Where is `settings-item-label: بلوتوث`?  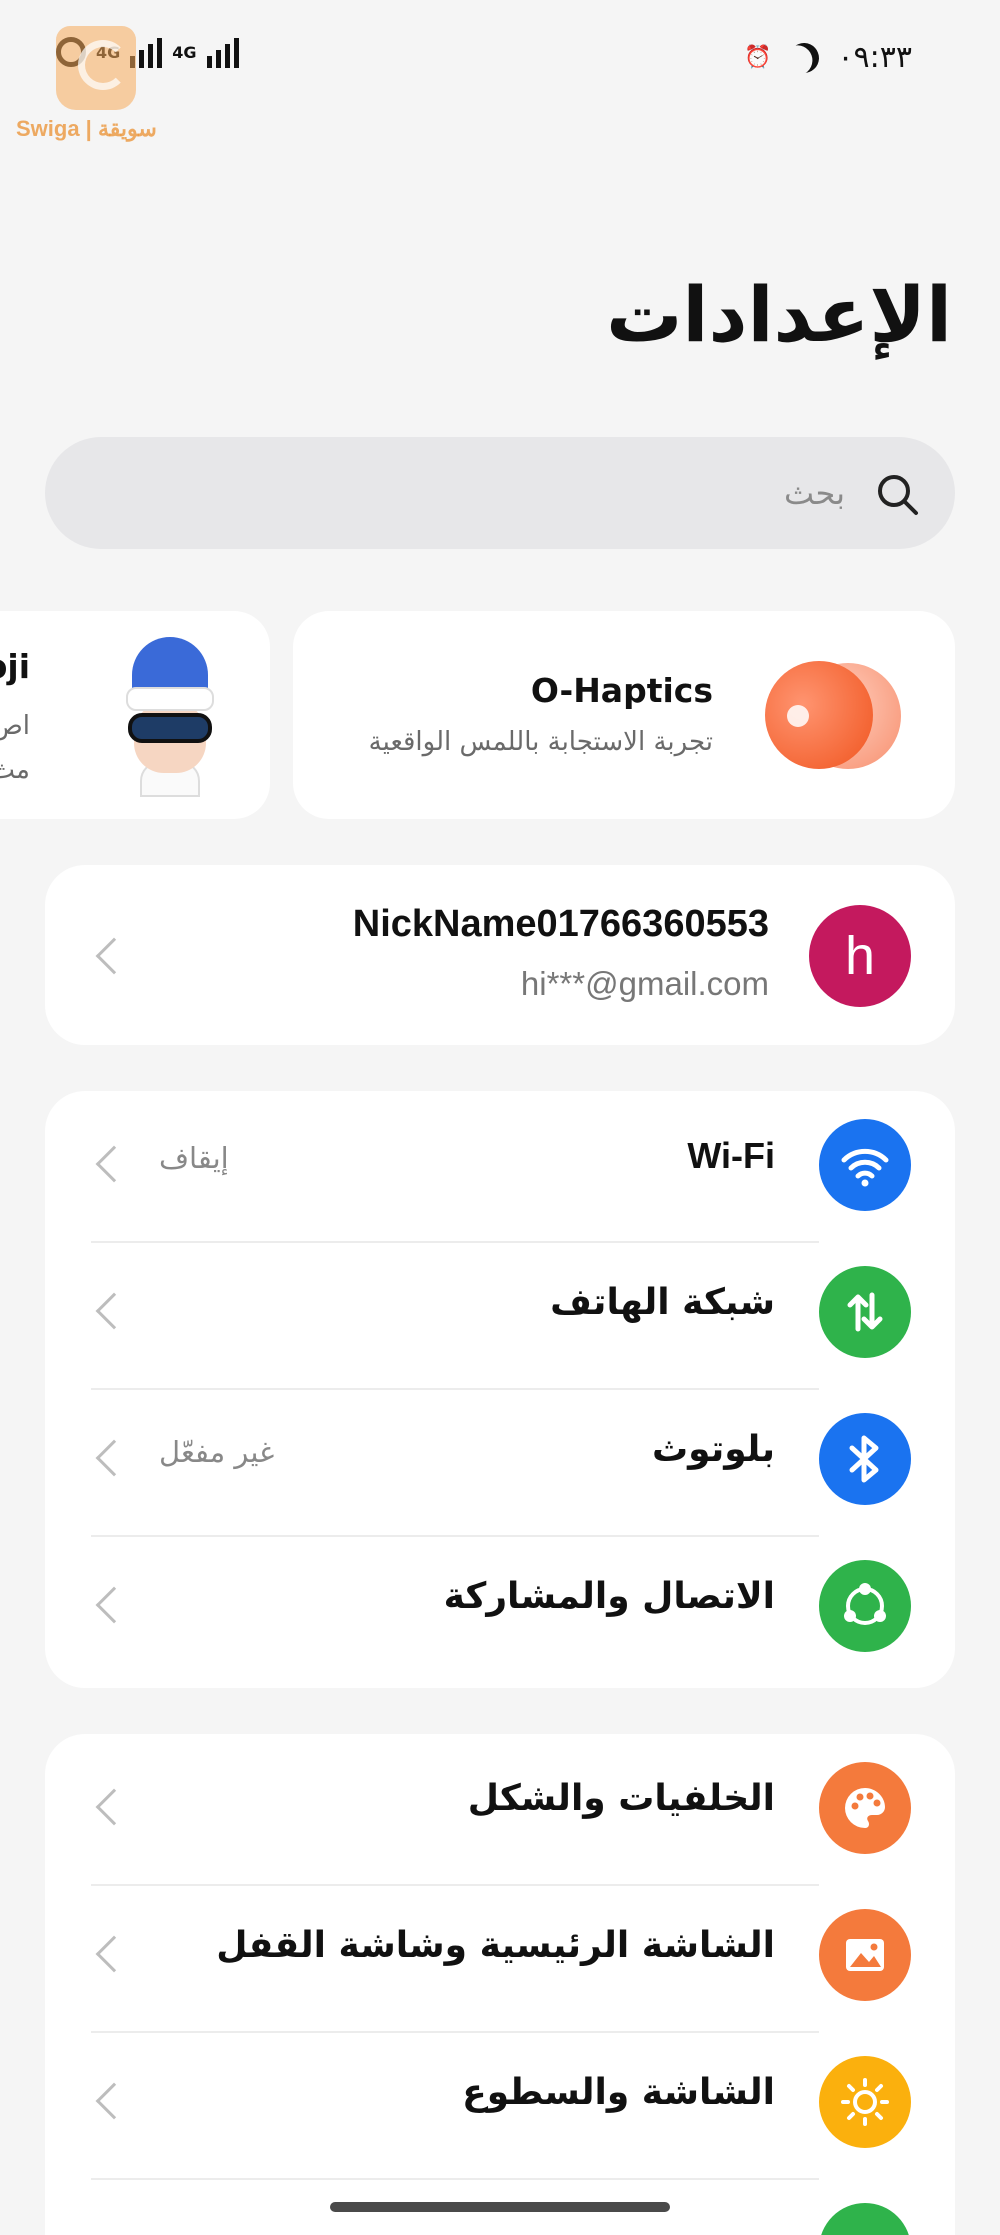
settings-item-label: بلوتوث is located at coordinates (713, 1449).